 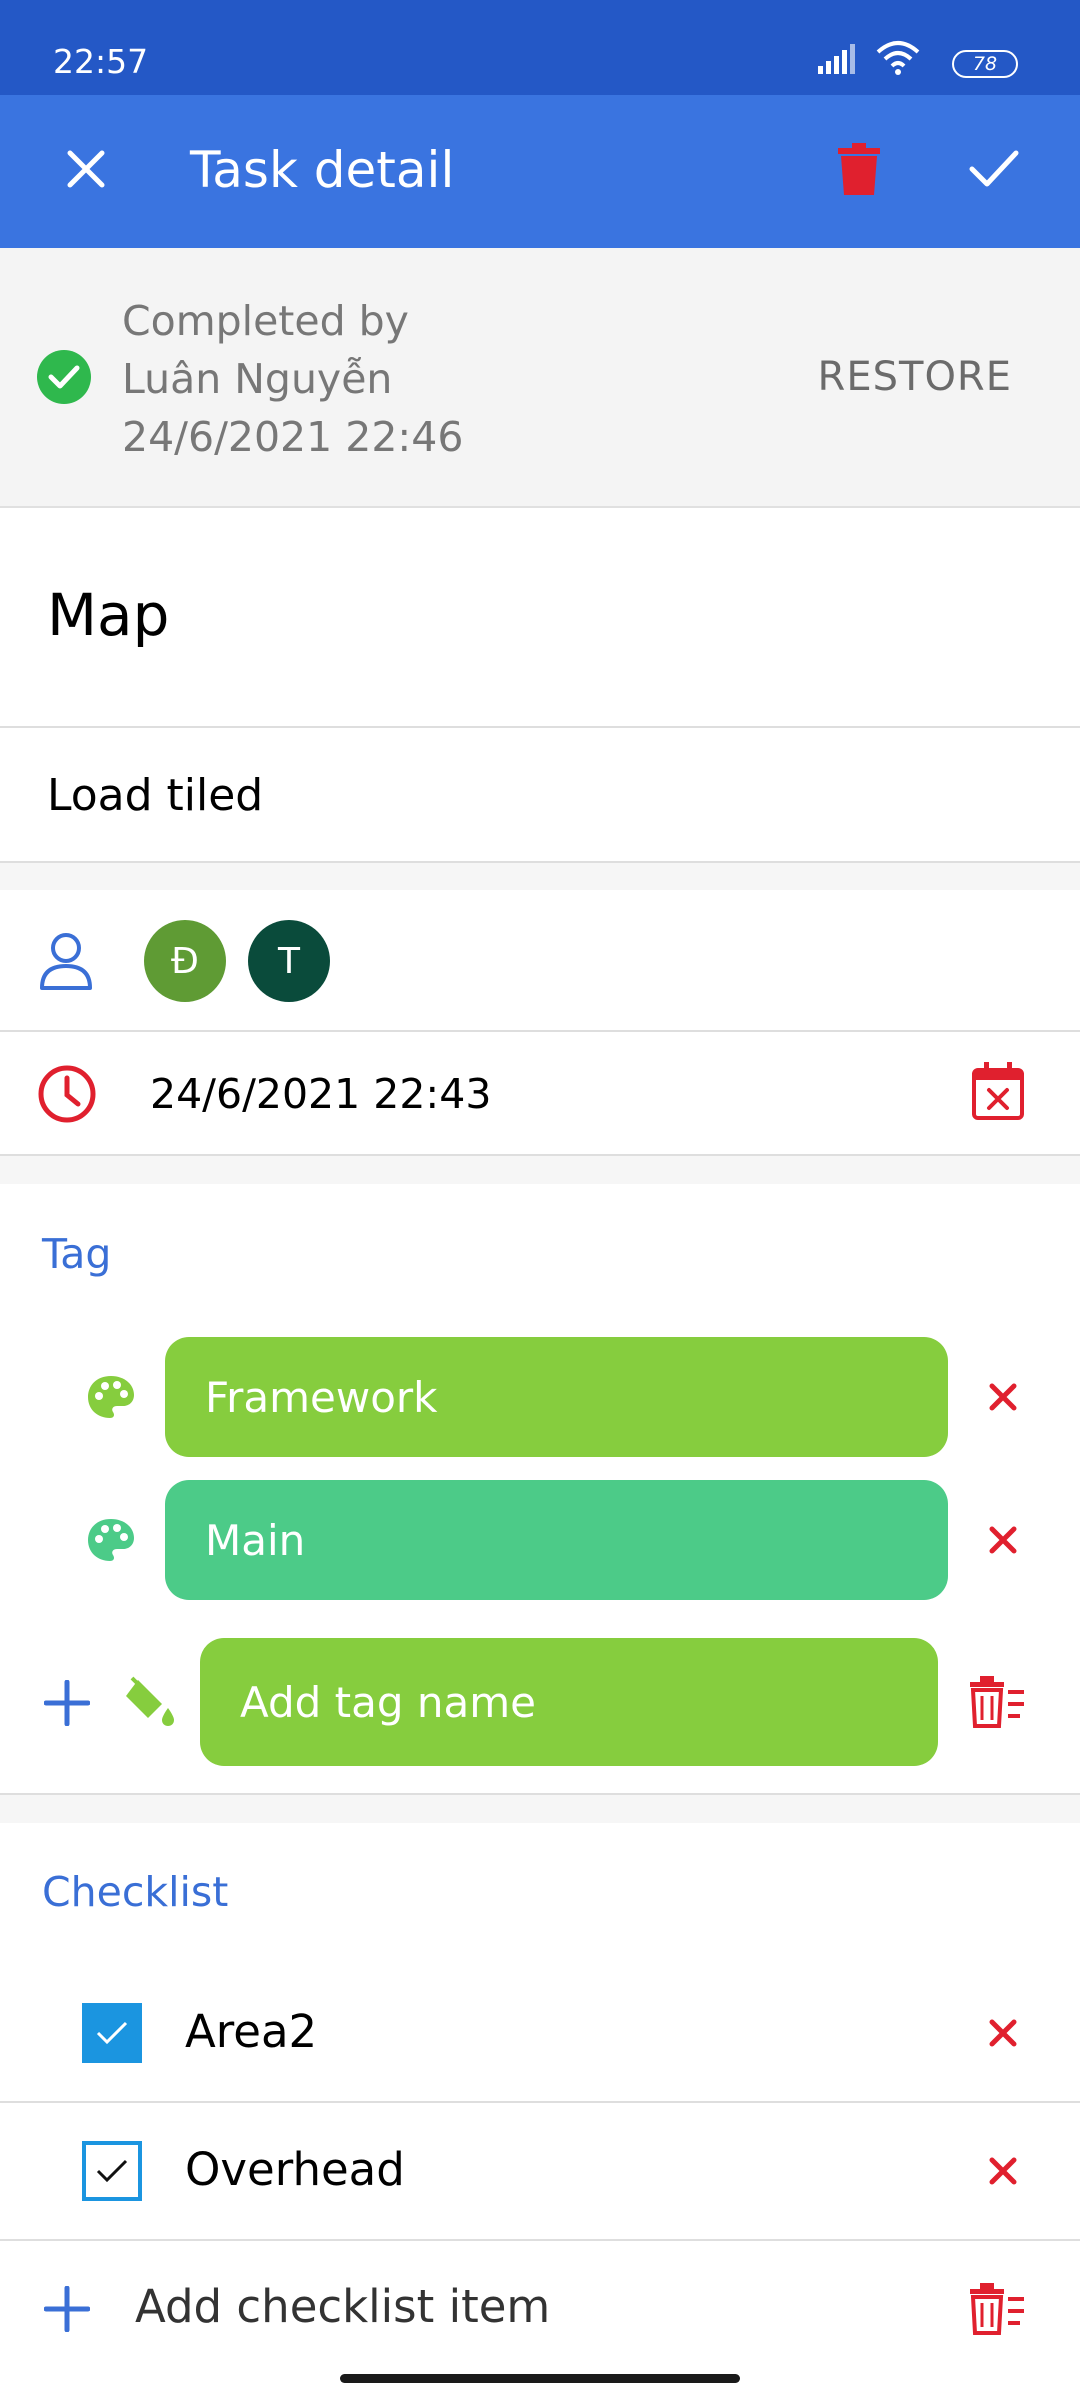 What do you see at coordinates (293, 437) in the screenshot?
I see `completed-at: 24/6/2021 22:46` at bounding box center [293, 437].